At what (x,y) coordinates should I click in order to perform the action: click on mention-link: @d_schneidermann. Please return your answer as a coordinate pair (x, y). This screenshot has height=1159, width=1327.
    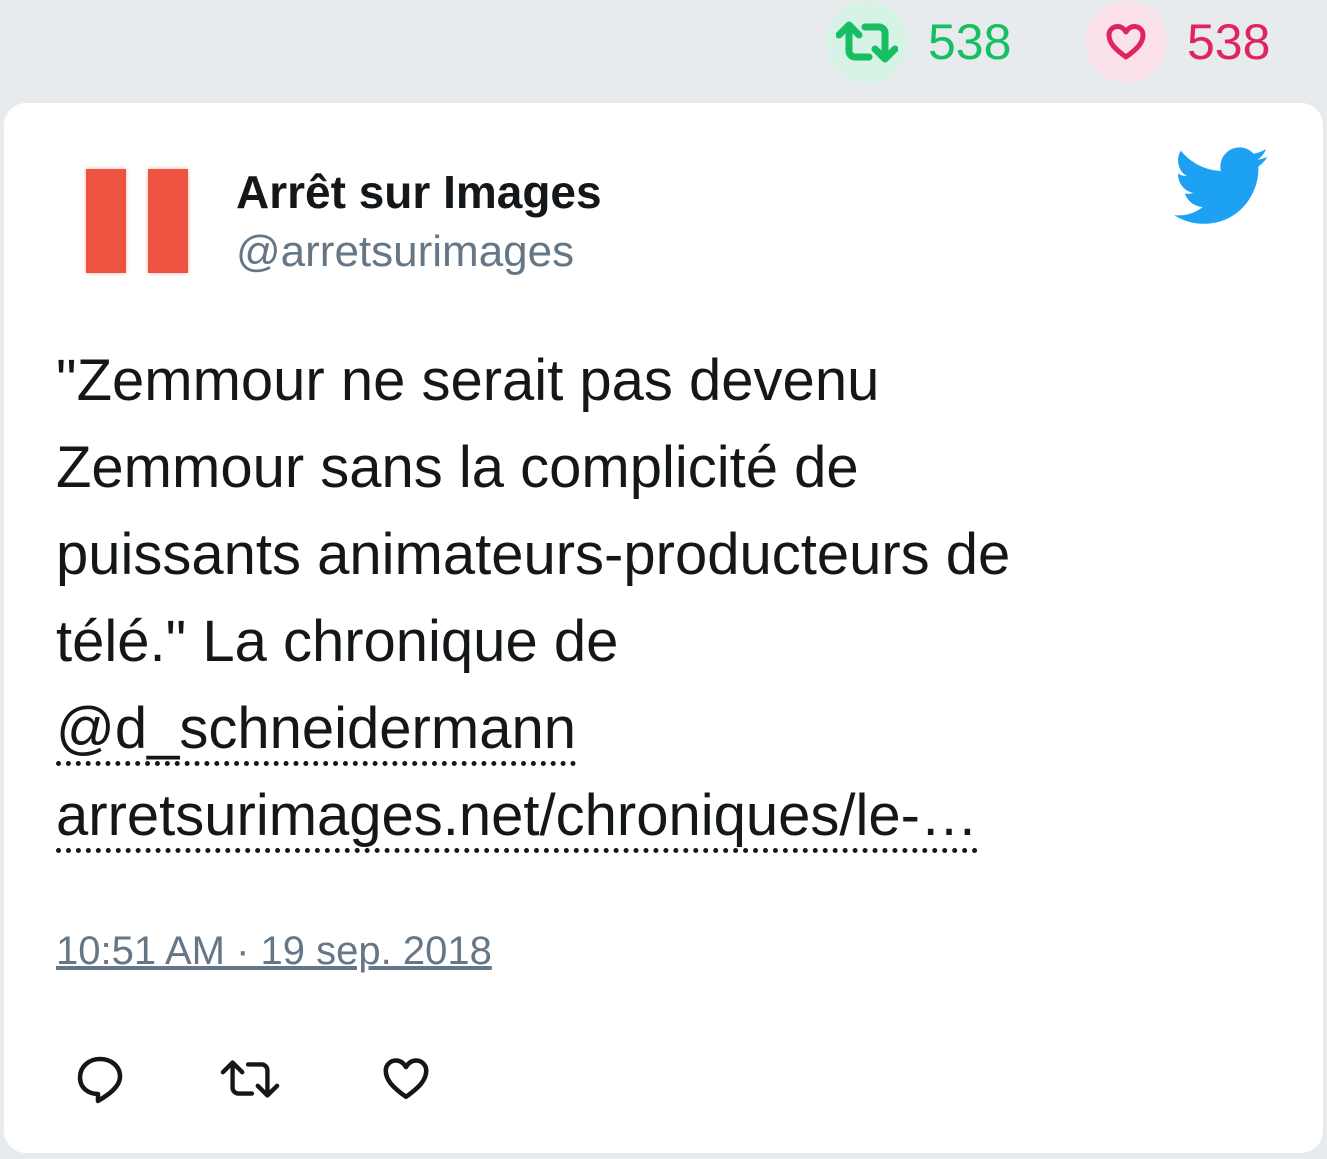
    Looking at the image, I should click on (316, 731).